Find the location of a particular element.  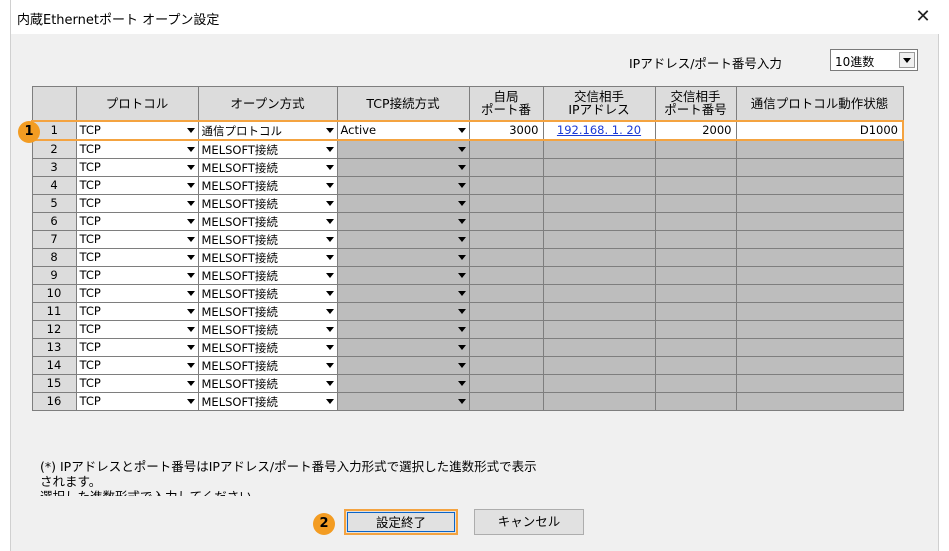

close-icon: ✕ is located at coordinates (923, 17).